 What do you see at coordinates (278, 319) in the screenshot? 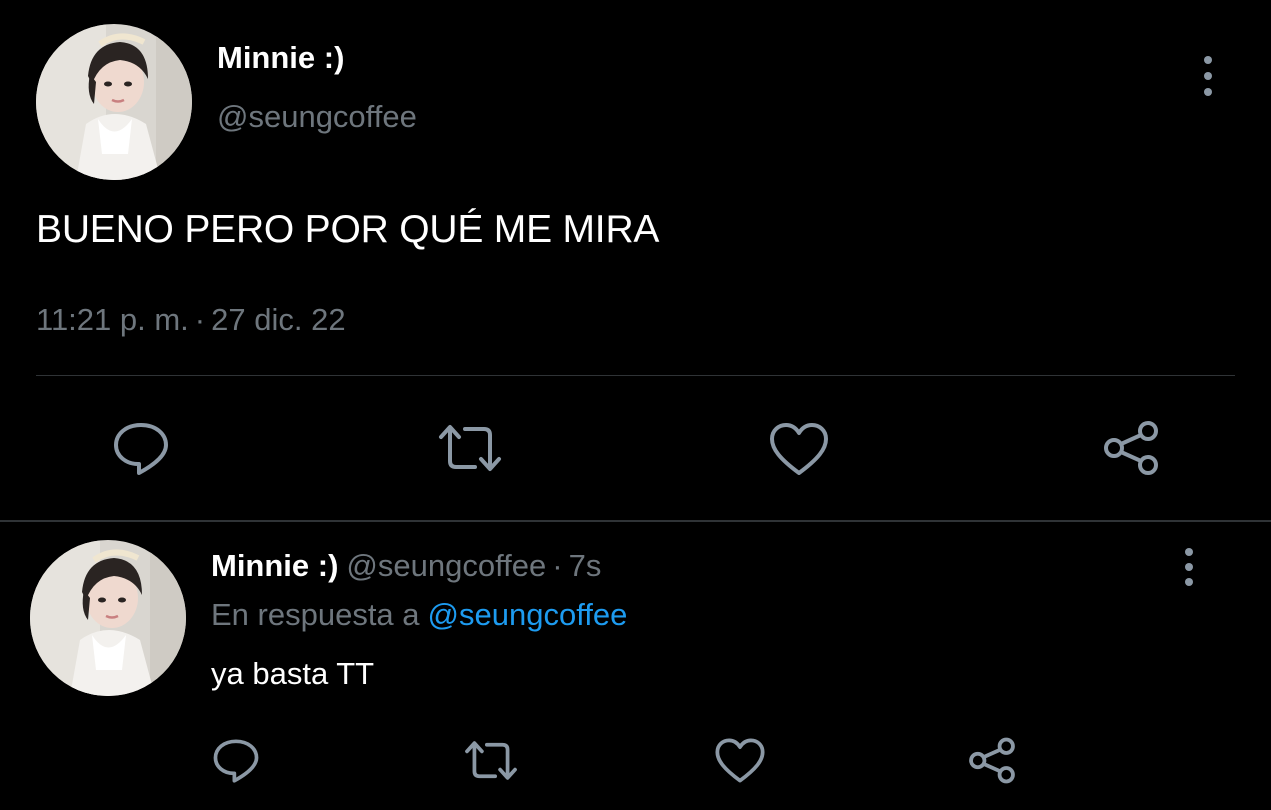
I see `tweet-date: 27 dic. 22` at bounding box center [278, 319].